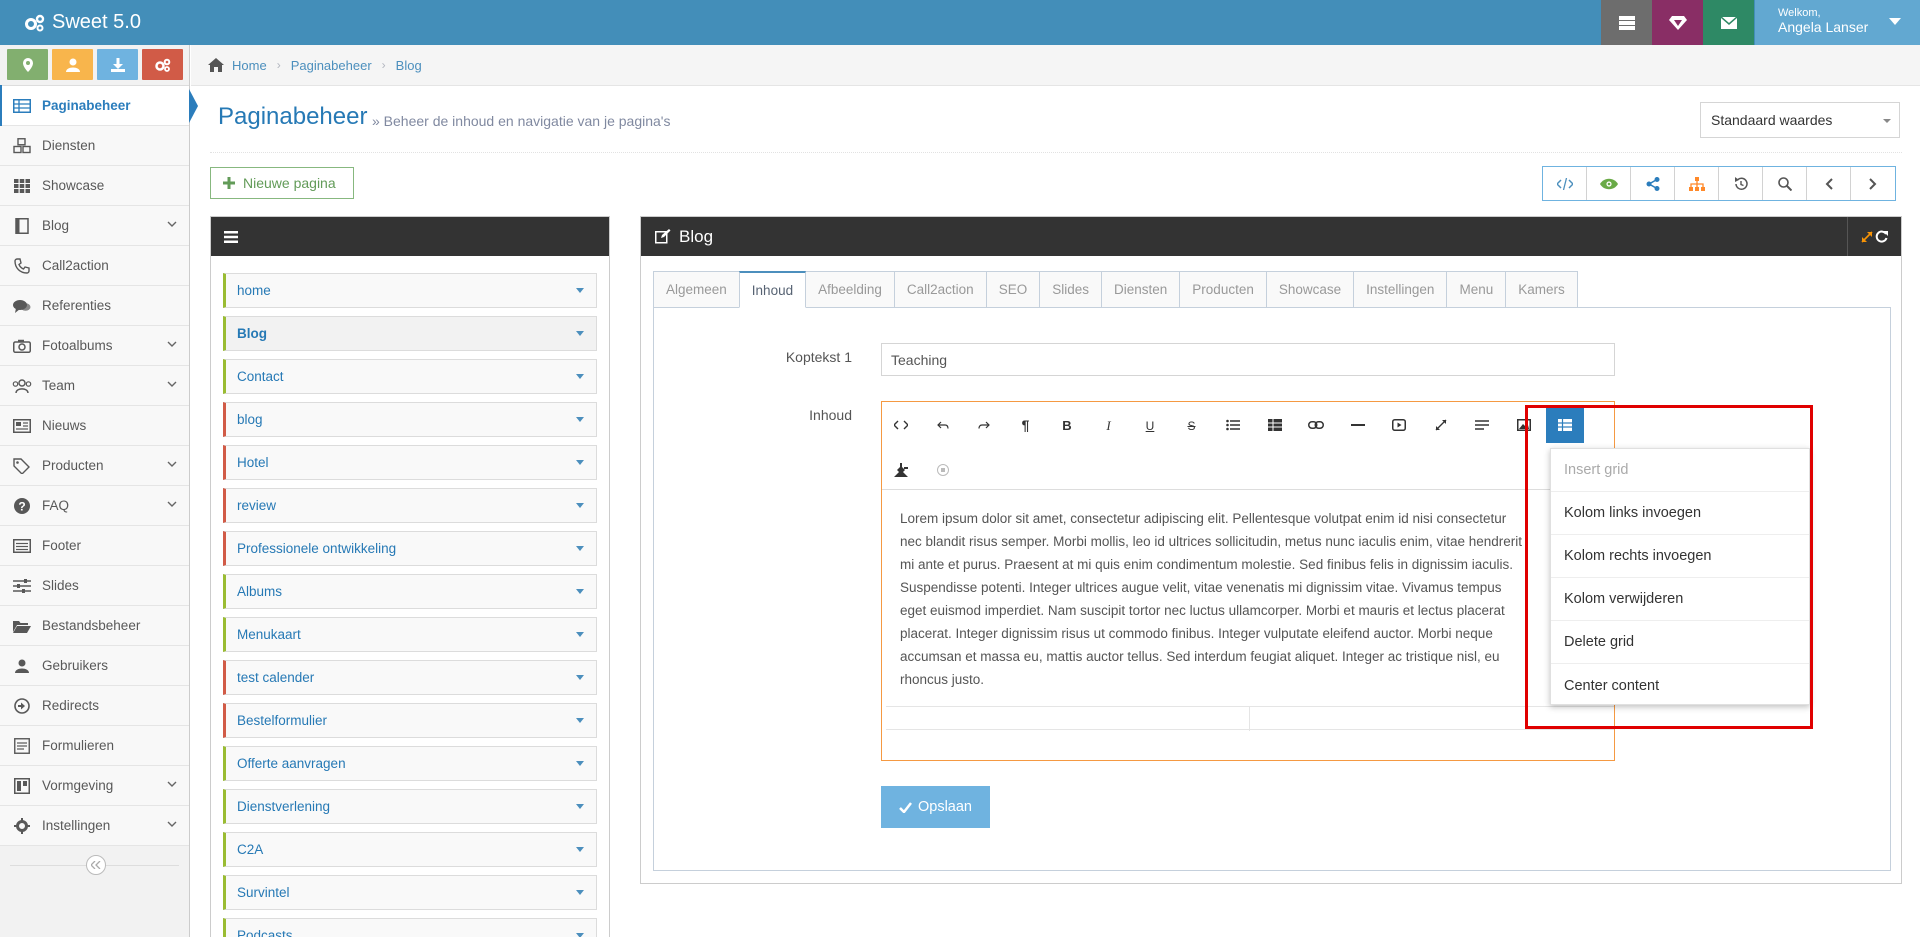 The height and width of the screenshot is (937, 1920). I want to click on bars-icon, so click(231, 236).